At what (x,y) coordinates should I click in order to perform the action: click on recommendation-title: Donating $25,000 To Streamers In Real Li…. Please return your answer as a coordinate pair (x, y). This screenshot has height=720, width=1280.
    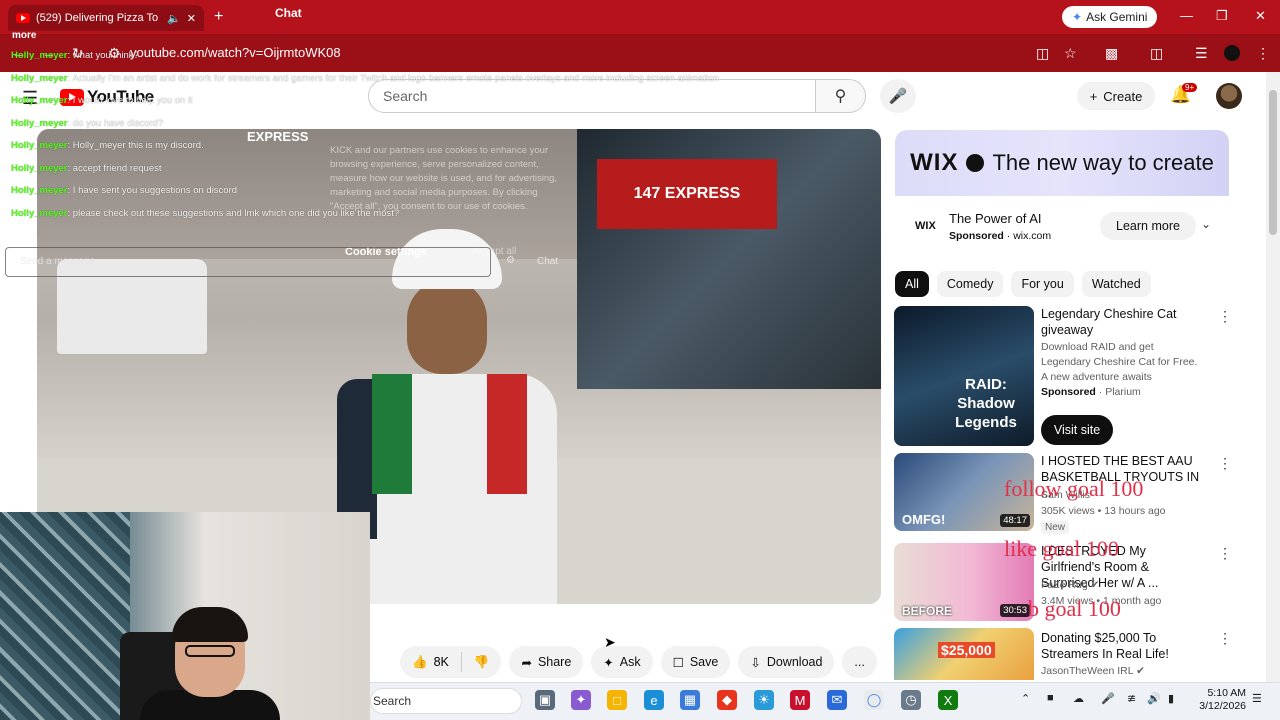
    Looking at the image, I should click on (1121, 646).